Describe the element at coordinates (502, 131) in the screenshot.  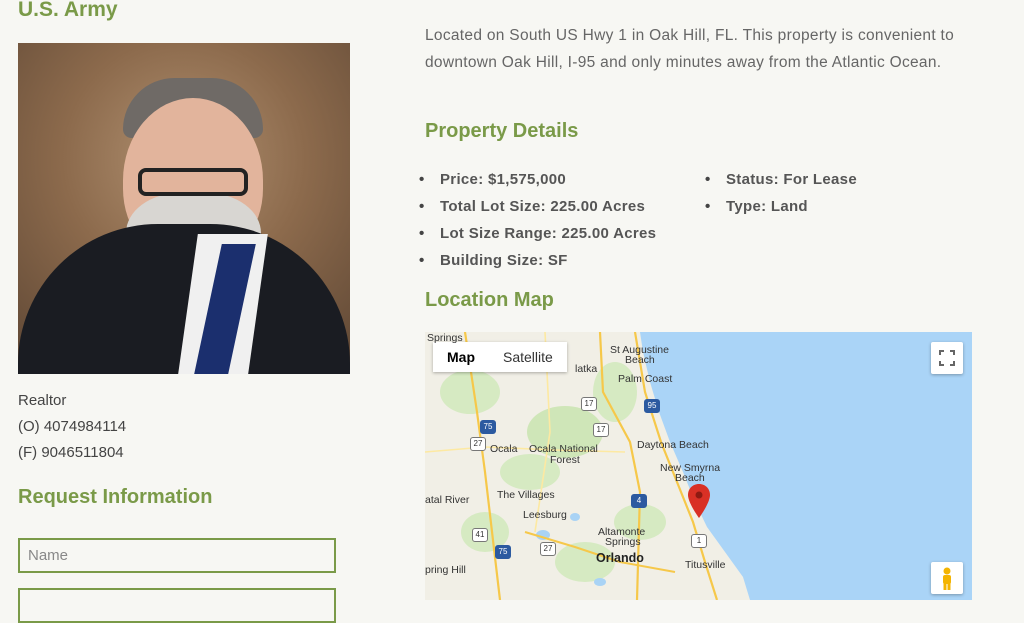
I see `property-details-title: Property Details` at that location.